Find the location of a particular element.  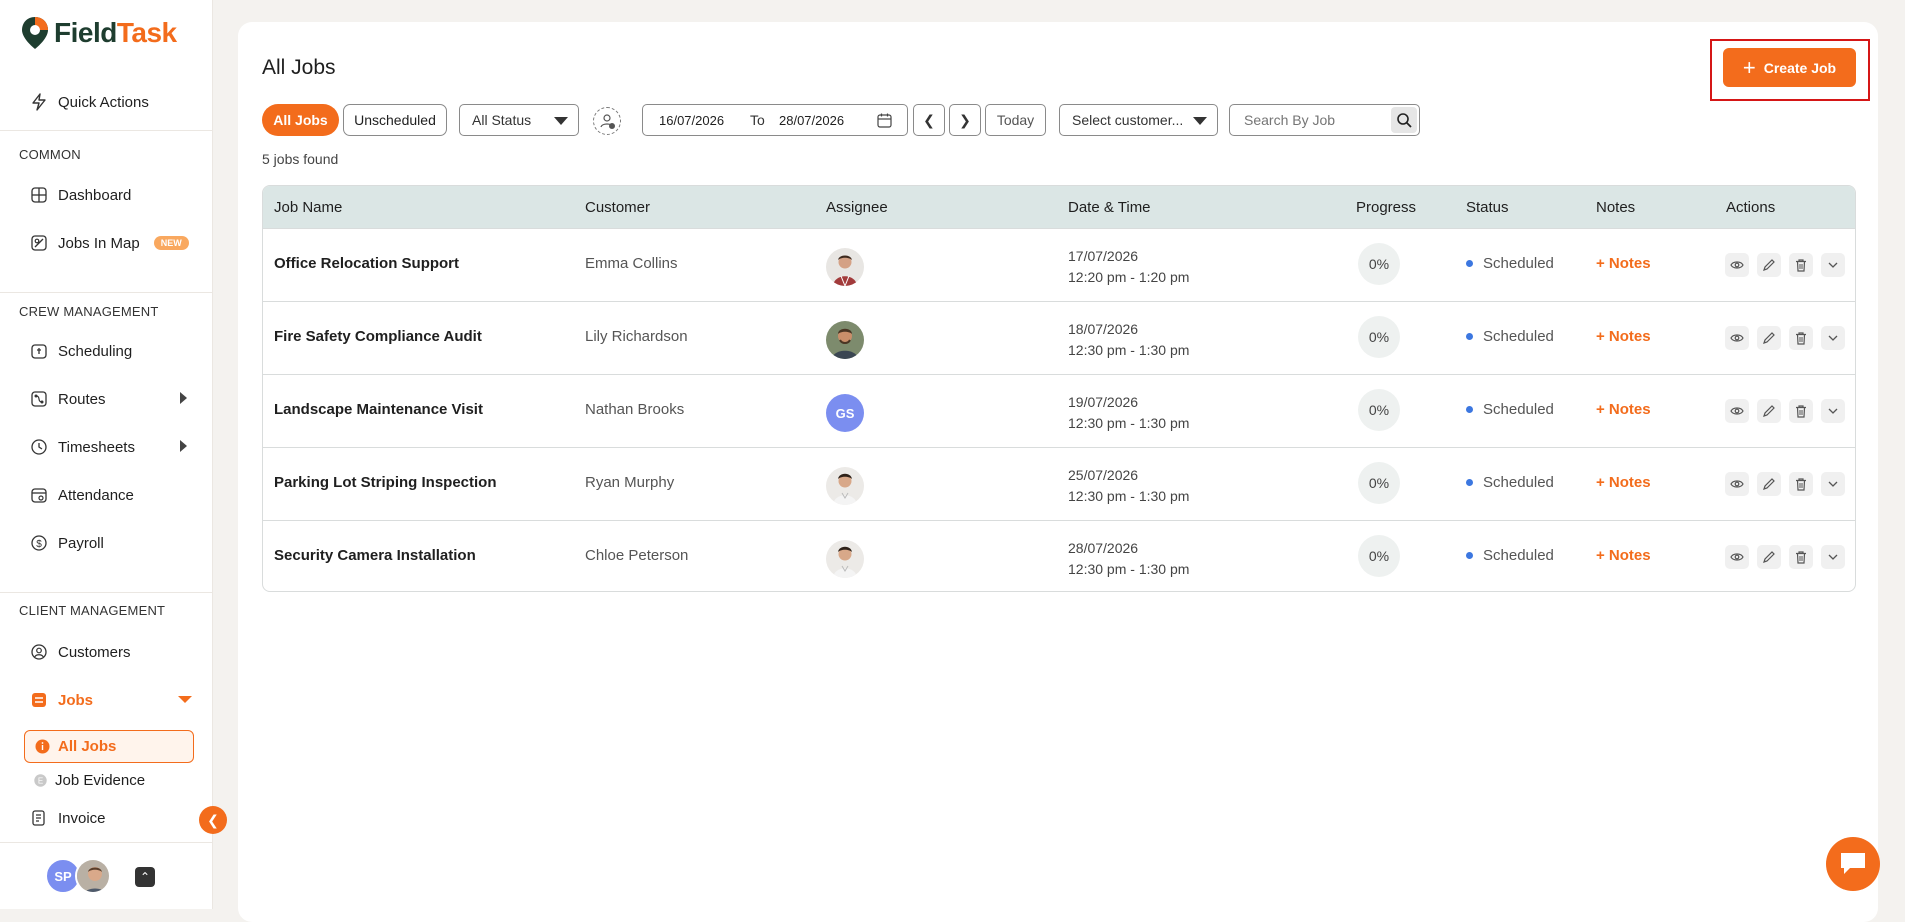

timesheets-expand-icon is located at coordinates (183, 446).